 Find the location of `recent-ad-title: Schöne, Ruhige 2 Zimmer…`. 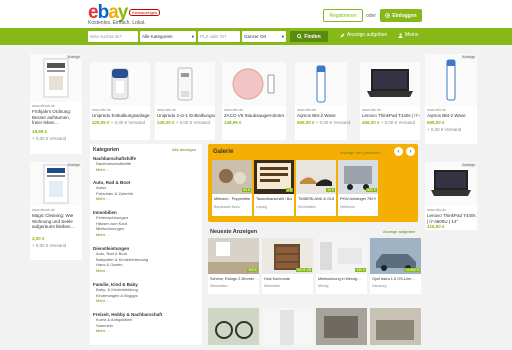

recent-ad-title: Schöne, Ruhige 2 Zimmer… is located at coordinates (234, 279).